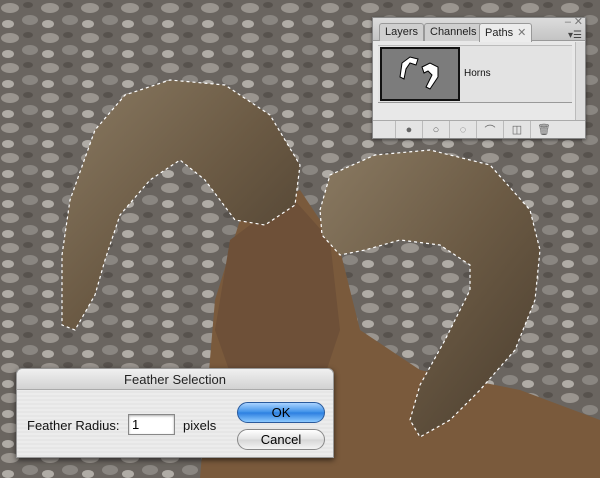 This screenshot has height=478, width=600. What do you see at coordinates (420, 74) in the screenshot?
I see `path-thumbnail` at bounding box center [420, 74].